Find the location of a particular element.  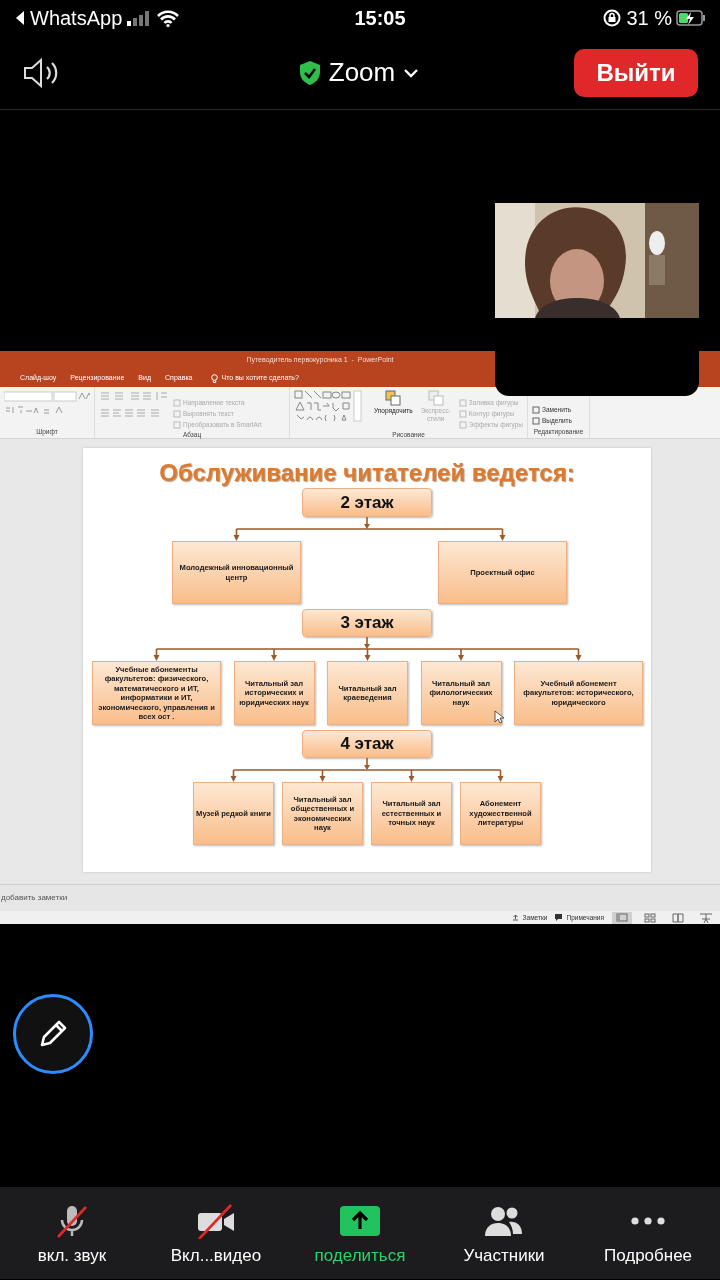

rotation-lock-icon is located at coordinates (612, 18).